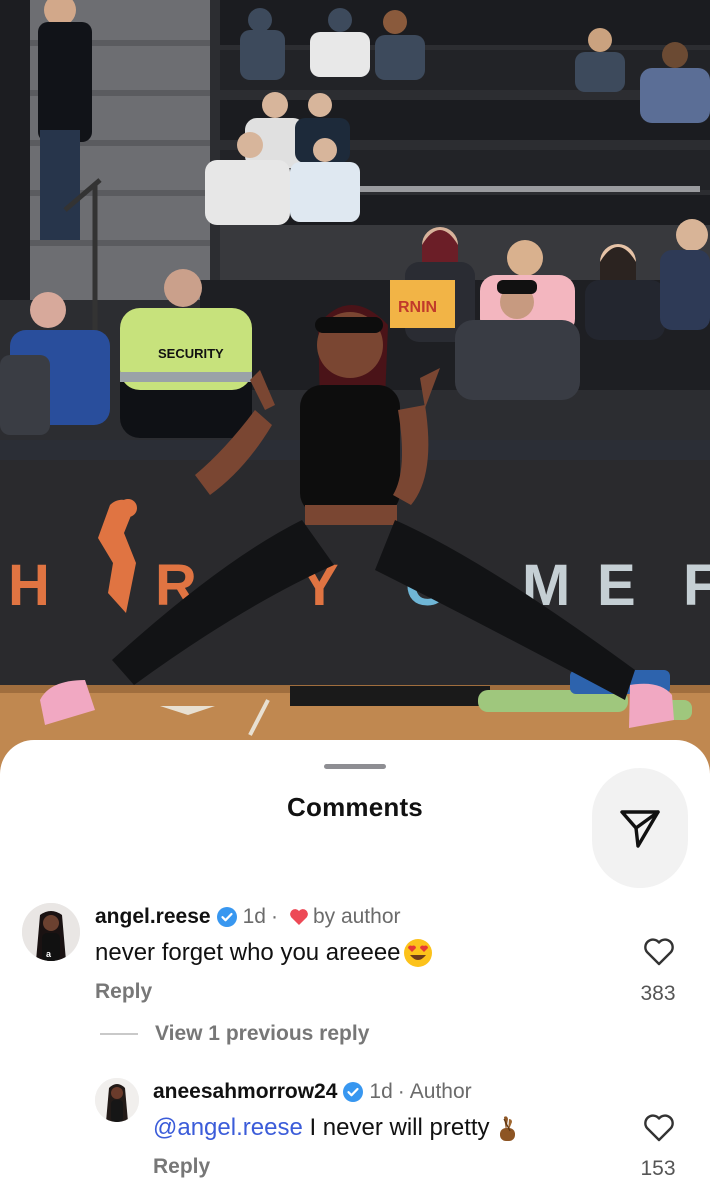 The image size is (710, 1200). What do you see at coordinates (381, 1091) in the screenshot?
I see `reply-timestamp: 1d` at bounding box center [381, 1091].